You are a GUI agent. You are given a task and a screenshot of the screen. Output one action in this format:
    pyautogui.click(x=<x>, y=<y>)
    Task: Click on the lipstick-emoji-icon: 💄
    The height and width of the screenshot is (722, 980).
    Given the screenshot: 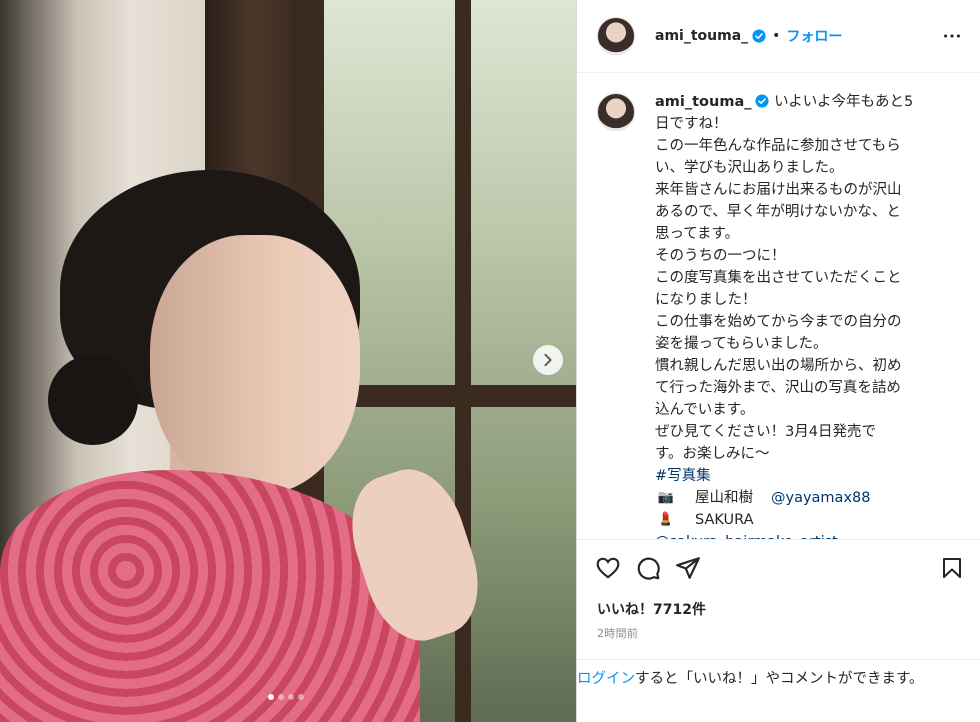 What is the action you would take?
    pyautogui.click(x=666, y=519)
    